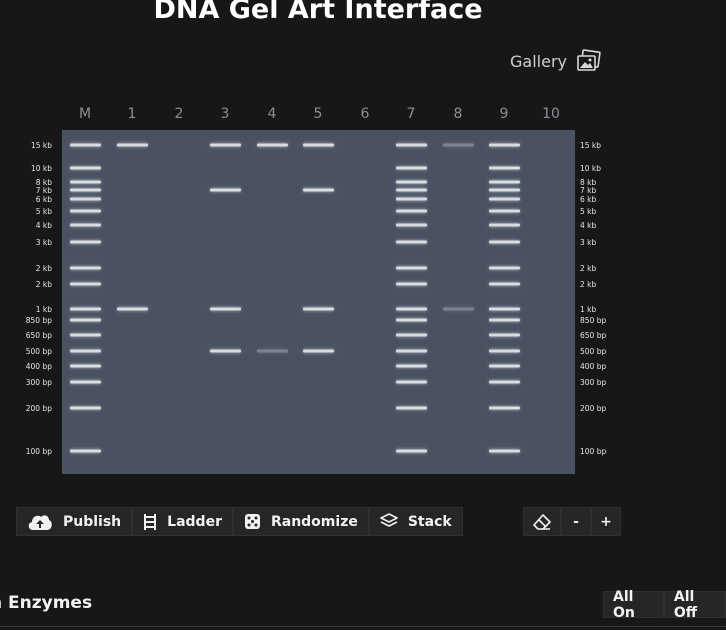  What do you see at coordinates (588, 190) in the screenshot?
I see `ladder-size-label: 7 kb` at bounding box center [588, 190].